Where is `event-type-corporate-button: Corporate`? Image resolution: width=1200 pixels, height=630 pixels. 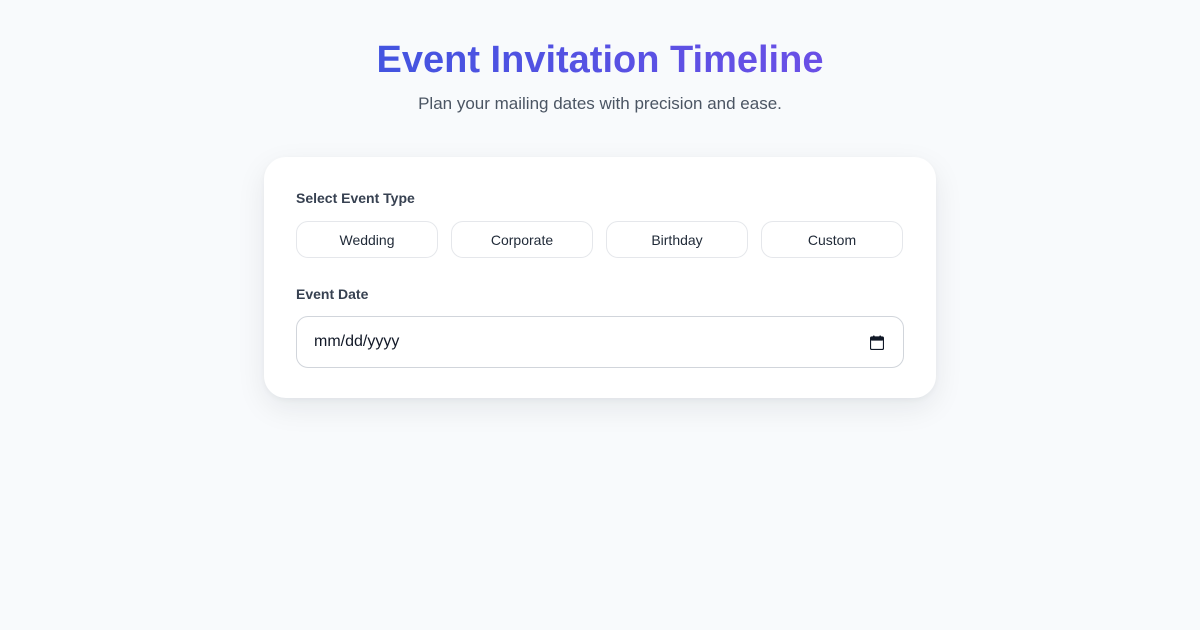
event-type-corporate-button: Corporate is located at coordinates (522, 239).